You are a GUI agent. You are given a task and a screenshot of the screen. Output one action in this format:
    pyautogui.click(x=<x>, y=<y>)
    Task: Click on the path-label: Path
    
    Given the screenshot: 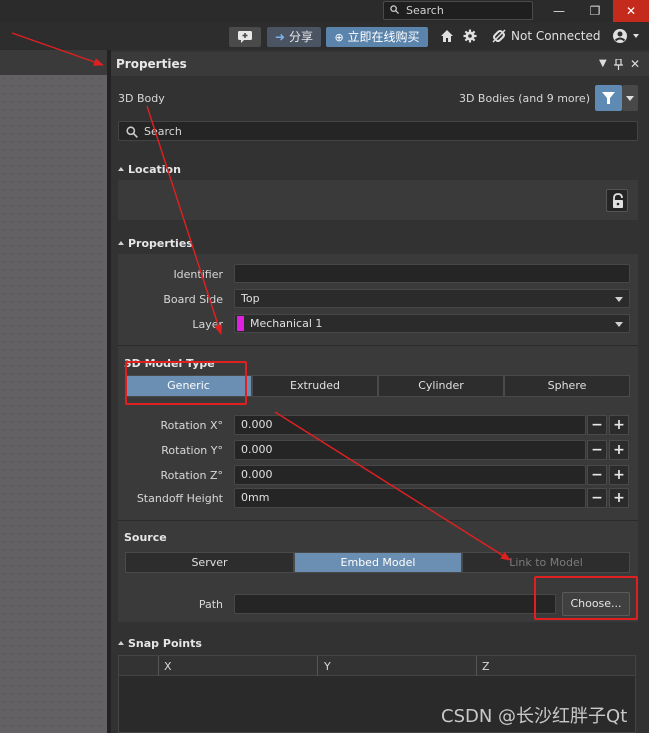 What is the action you would take?
    pyautogui.click(x=210, y=604)
    